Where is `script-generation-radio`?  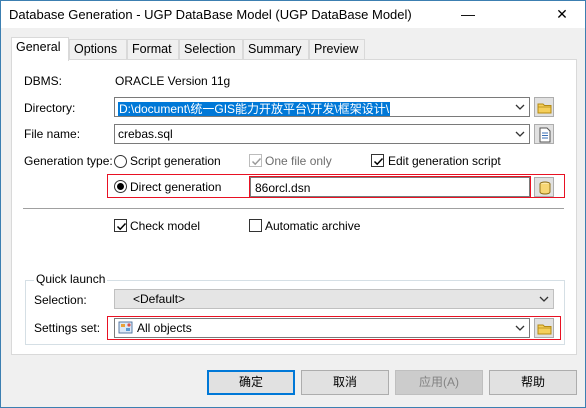
script-generation-radio is located at coordinates (120, 161).